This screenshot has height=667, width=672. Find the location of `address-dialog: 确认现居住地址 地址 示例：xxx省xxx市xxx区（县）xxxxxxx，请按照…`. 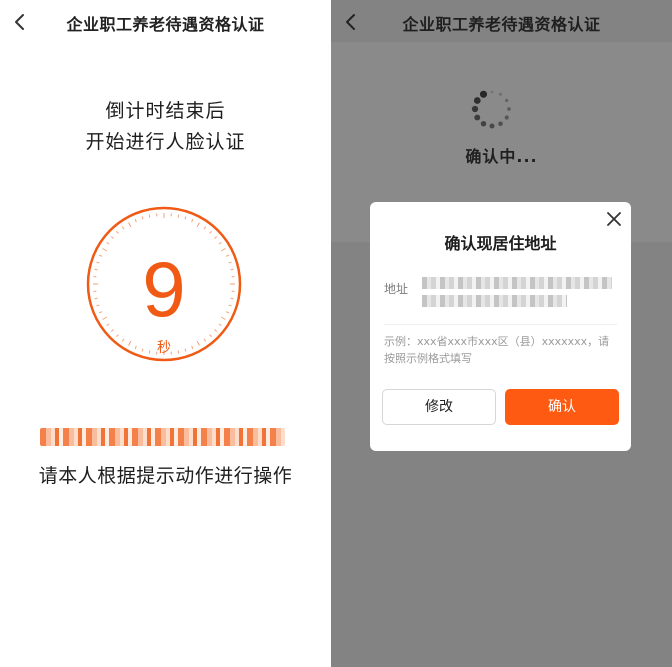

address-dialog: 确认现居住地址 地址 示例：xxx省xxx市xxx区（县）xxxxxxx，请按照… is located at coordinates (500, 326).